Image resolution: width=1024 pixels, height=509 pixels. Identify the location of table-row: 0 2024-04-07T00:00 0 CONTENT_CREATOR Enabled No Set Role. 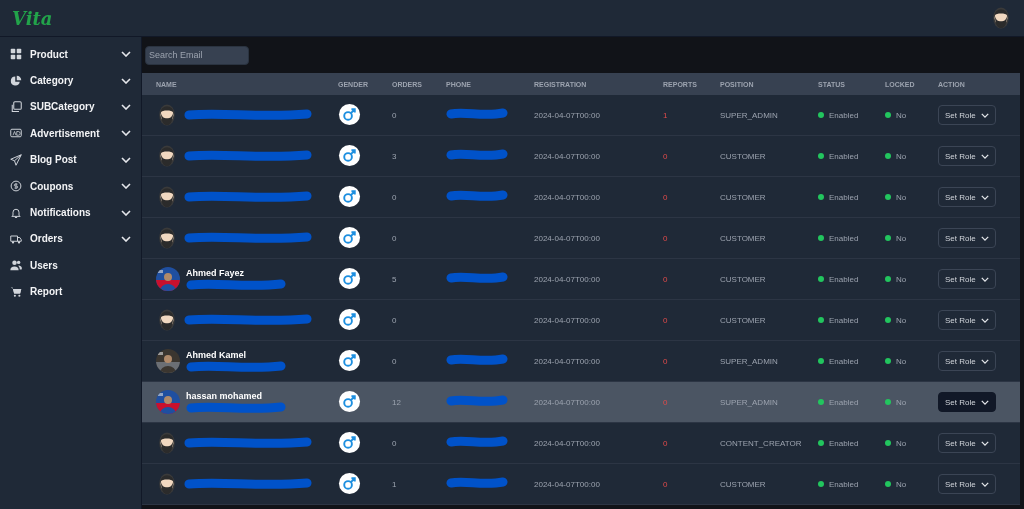
(581, 443).